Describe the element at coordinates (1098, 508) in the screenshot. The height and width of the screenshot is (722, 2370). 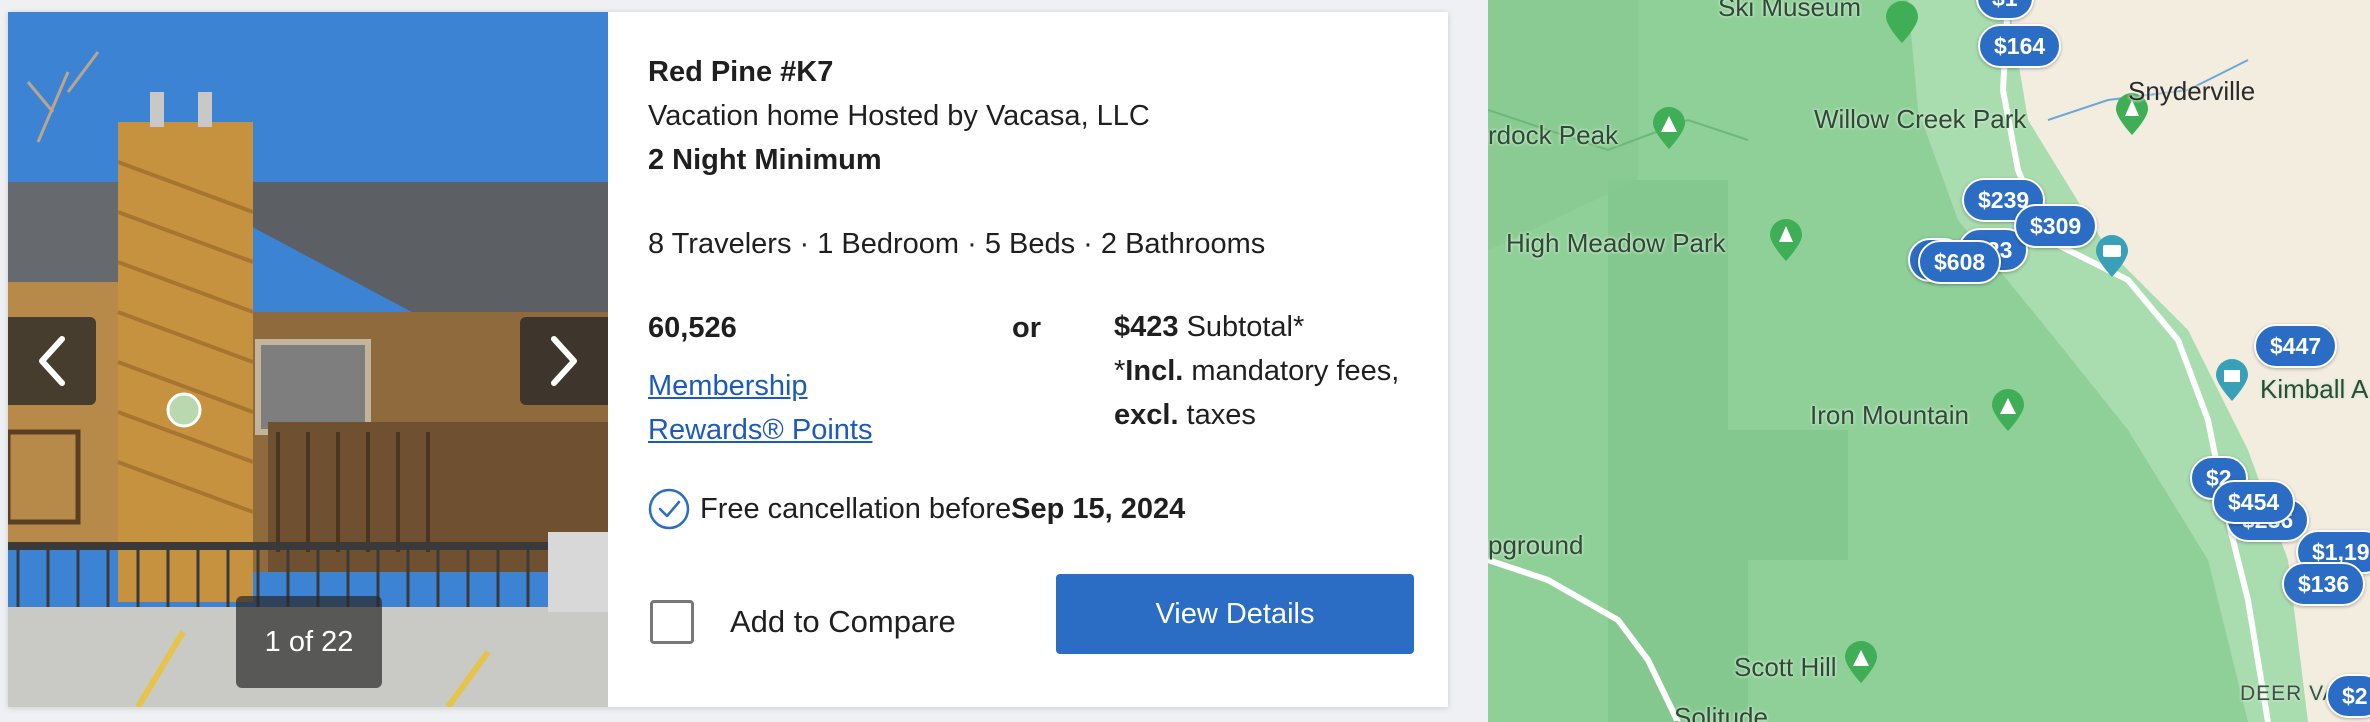
I see `cancel-date: Sep 15, 2024` at that location.